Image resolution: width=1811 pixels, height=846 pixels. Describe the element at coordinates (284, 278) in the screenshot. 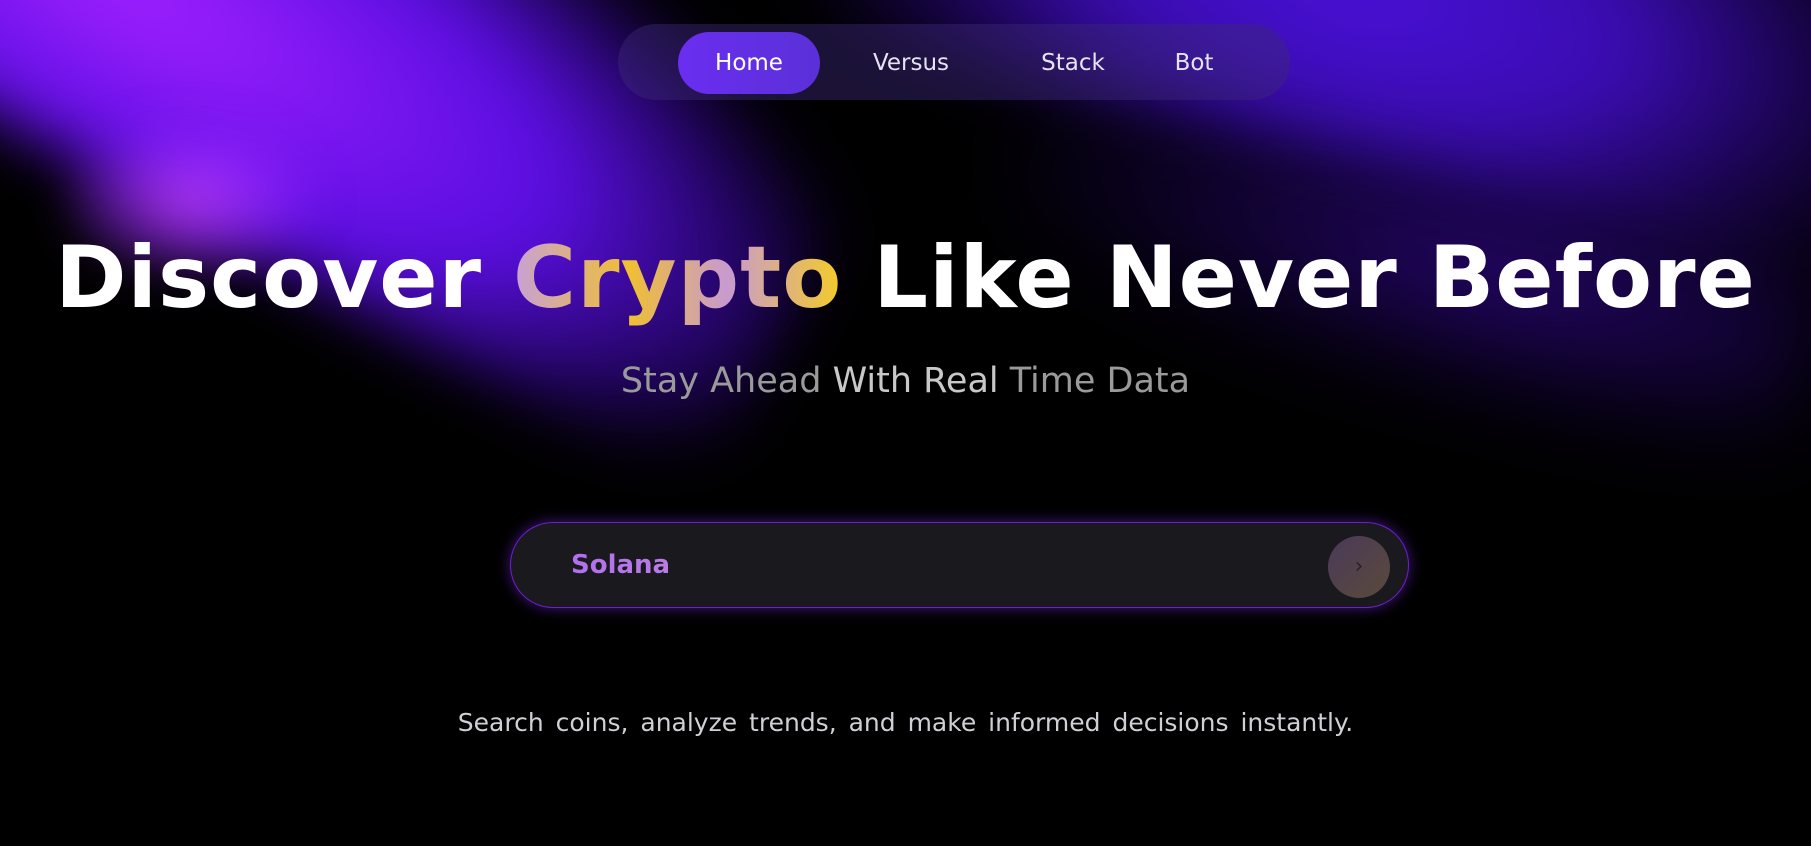

I see `hero-title-part1: Discover` at that location.